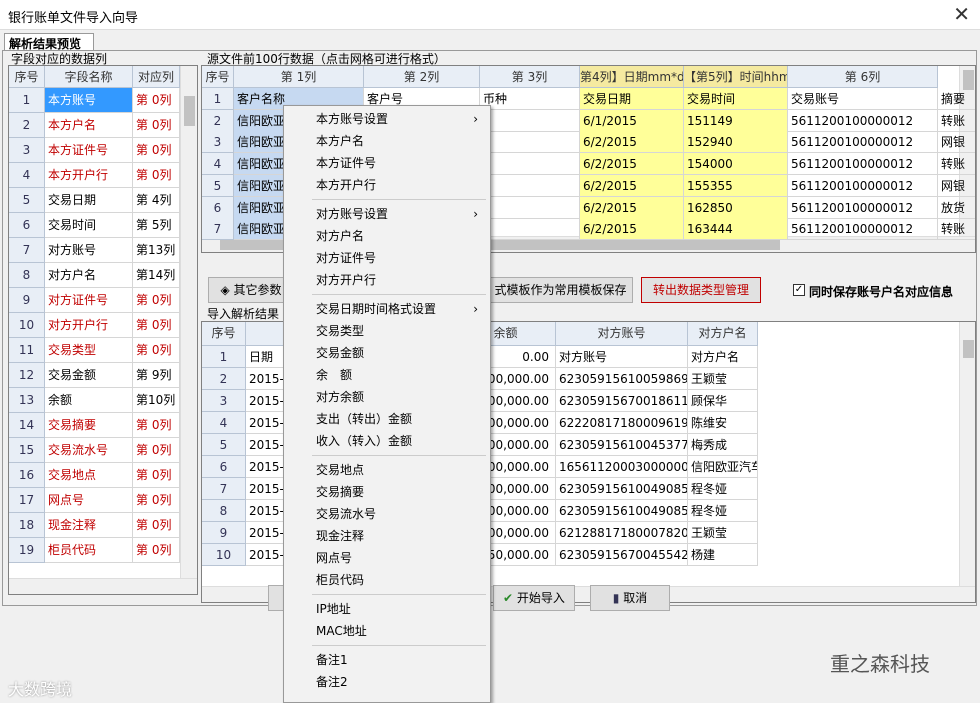 The image size is (980, 703). What do you see at coordinates (251, 290) in the screenshot?
I see `other-params-button: ◈ 其它参数` at bounding box center [251, 290].